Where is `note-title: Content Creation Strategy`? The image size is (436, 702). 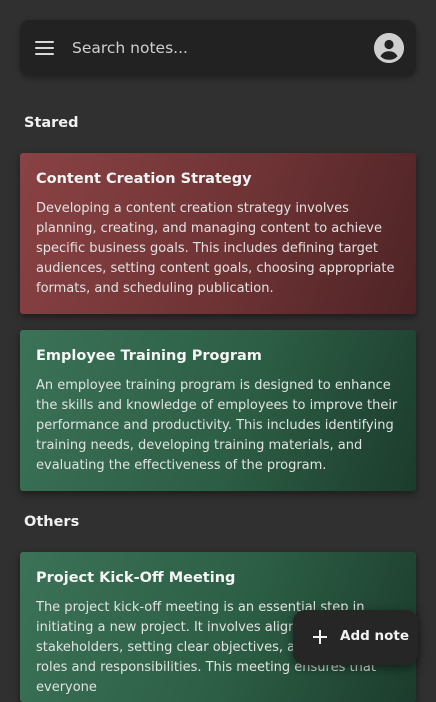
note-title: Content Creation Strategy is located at coordinates (144, 179).